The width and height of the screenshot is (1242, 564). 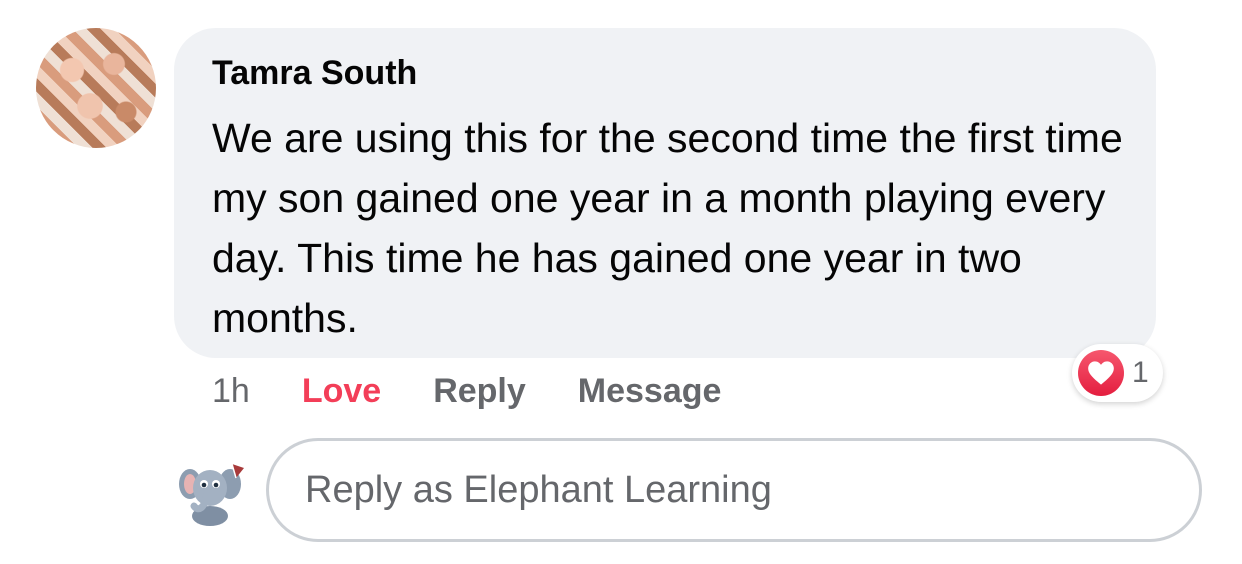 I want to click on reply-input, so click(x=735, y=490).